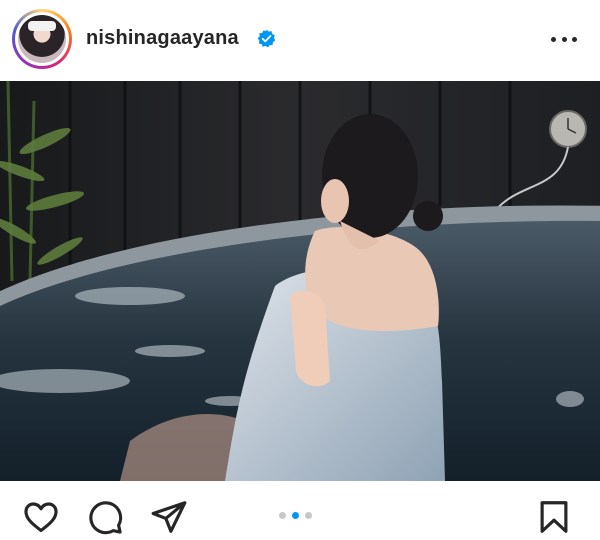  I want to click on avatar, so click(42, 39).